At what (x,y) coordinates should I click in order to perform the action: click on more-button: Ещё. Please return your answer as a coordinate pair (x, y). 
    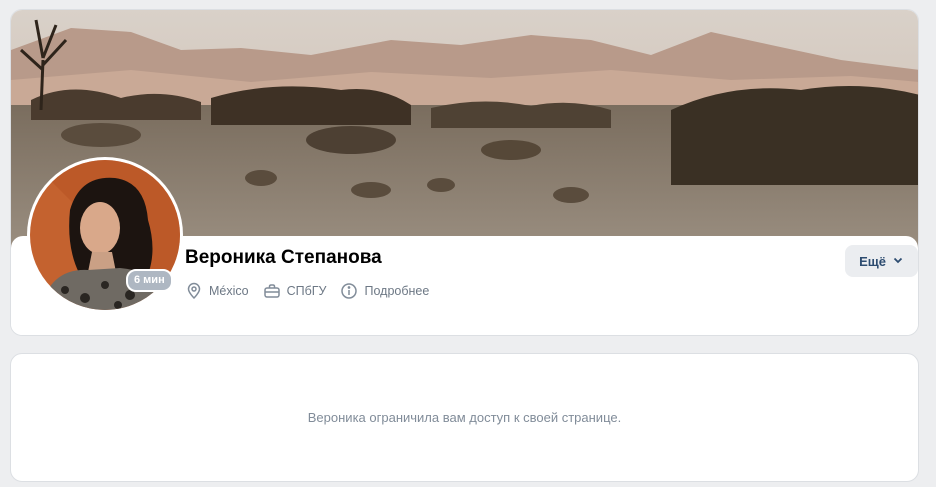
    Looking at the image, I should click on (881, 261).